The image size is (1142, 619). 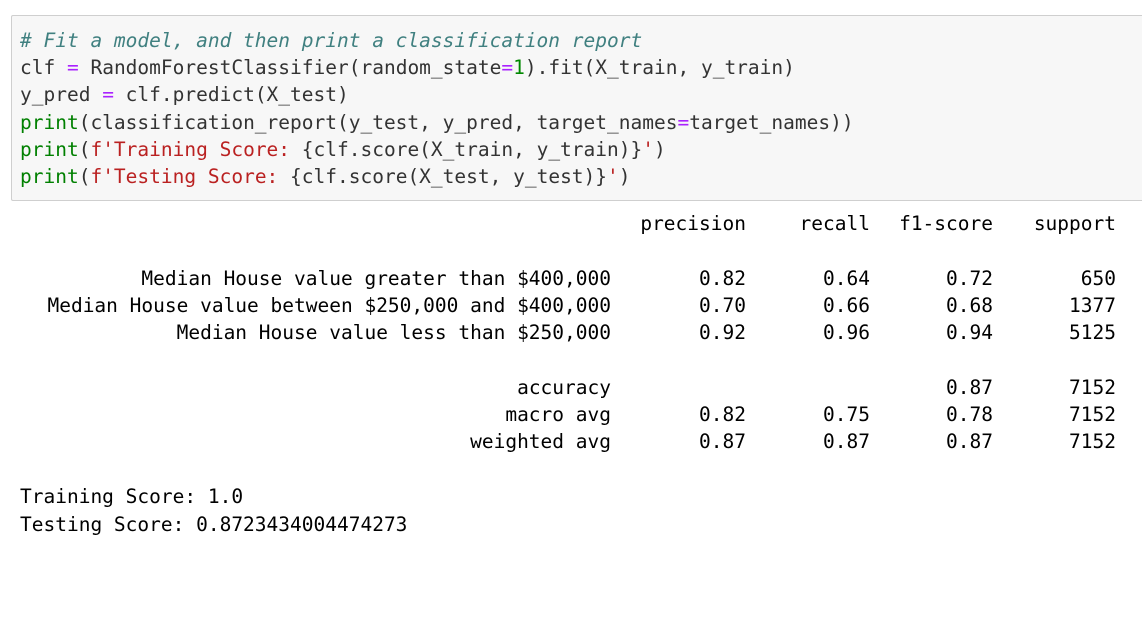 I want to click on code-token: 1, so click(x=519, y=68).